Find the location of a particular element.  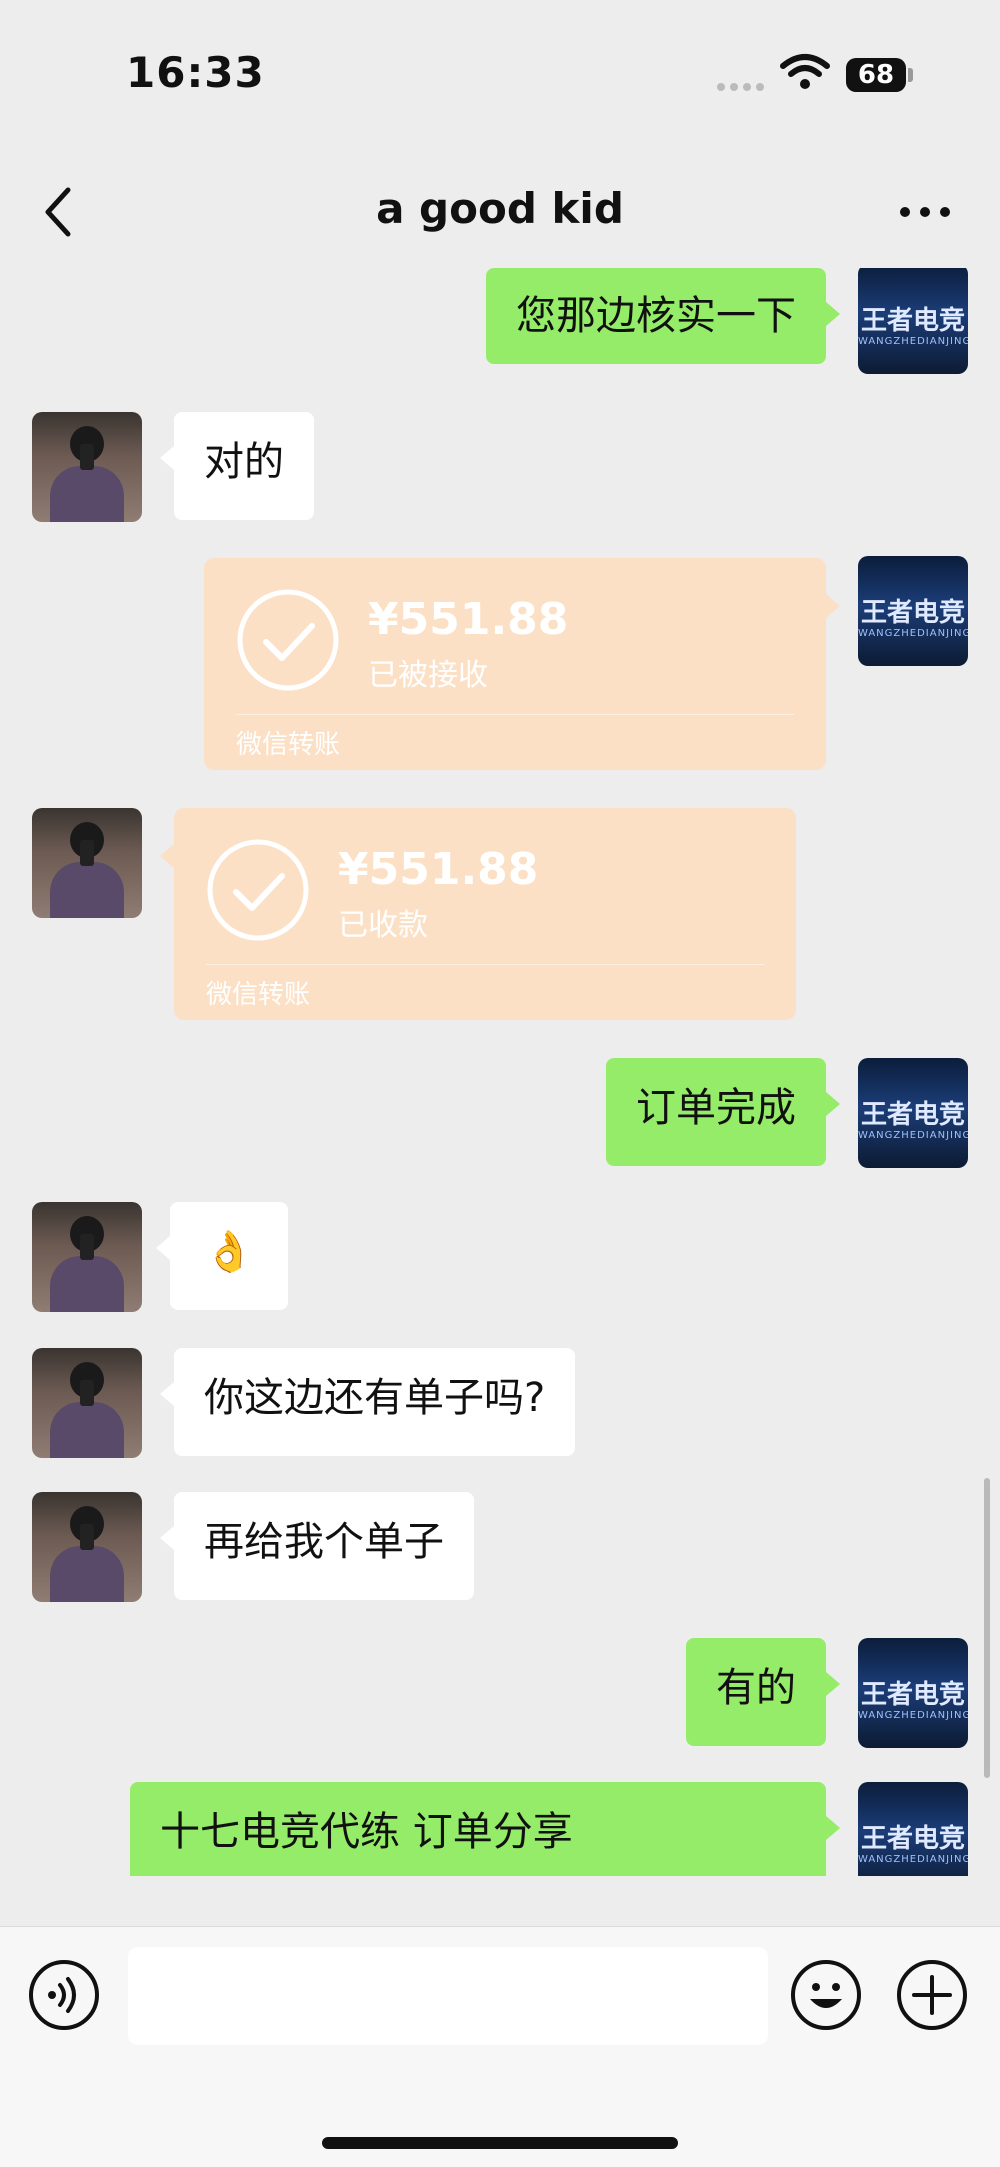

transfer-card-self: ¥551.88 已被接收 微信转账 is located at coordinates (522, 664).